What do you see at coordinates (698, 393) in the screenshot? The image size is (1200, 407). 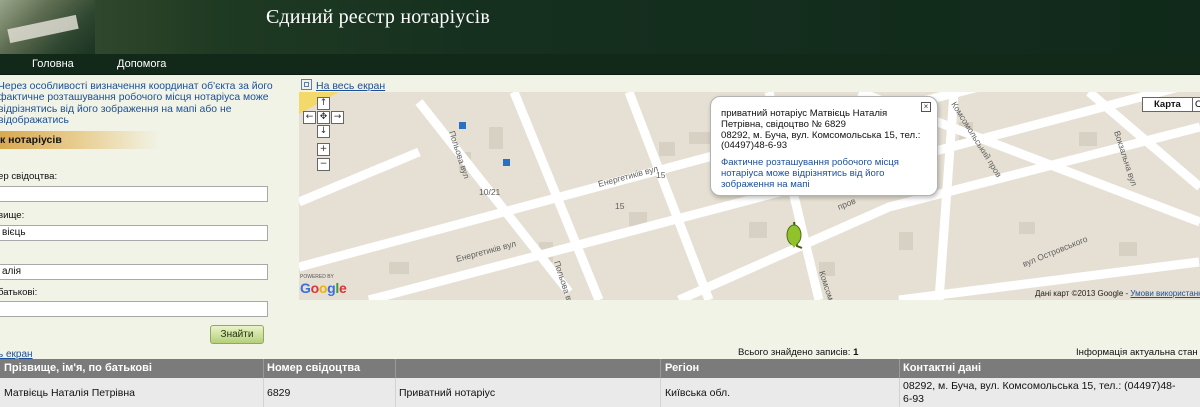 I see `row-region: Київська обл.` at bounding box center [698, 393].